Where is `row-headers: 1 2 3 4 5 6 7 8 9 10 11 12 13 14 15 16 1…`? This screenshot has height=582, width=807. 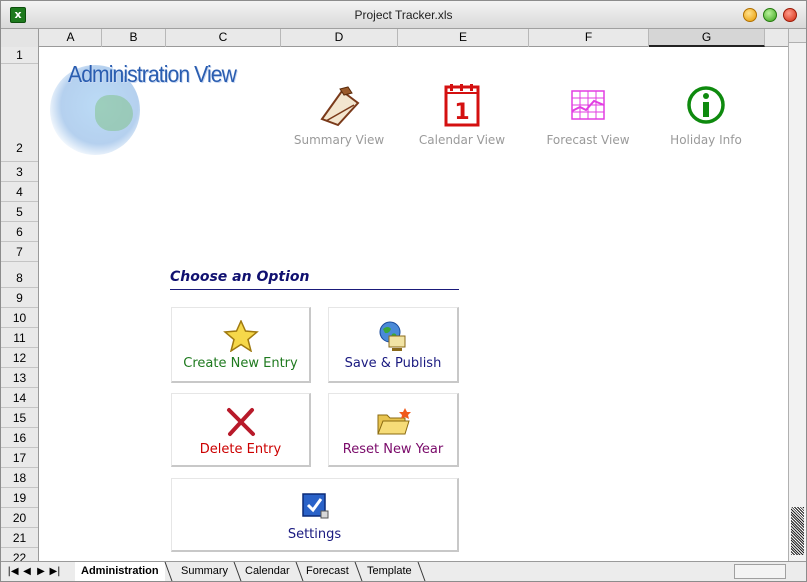 row-headers: 1 2 3 4 5 6 7 8 9 10 11 12 13 14 15 16 1… is located at coordinates (20, 304).